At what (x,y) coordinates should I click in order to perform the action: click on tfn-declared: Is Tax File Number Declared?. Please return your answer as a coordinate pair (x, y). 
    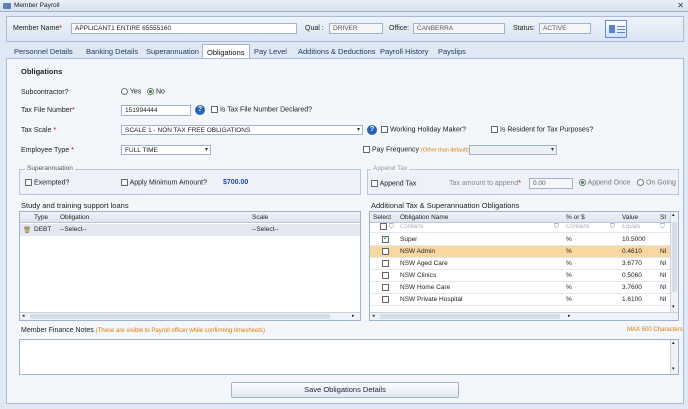
    Looking at the image, I should click on (261, 109).